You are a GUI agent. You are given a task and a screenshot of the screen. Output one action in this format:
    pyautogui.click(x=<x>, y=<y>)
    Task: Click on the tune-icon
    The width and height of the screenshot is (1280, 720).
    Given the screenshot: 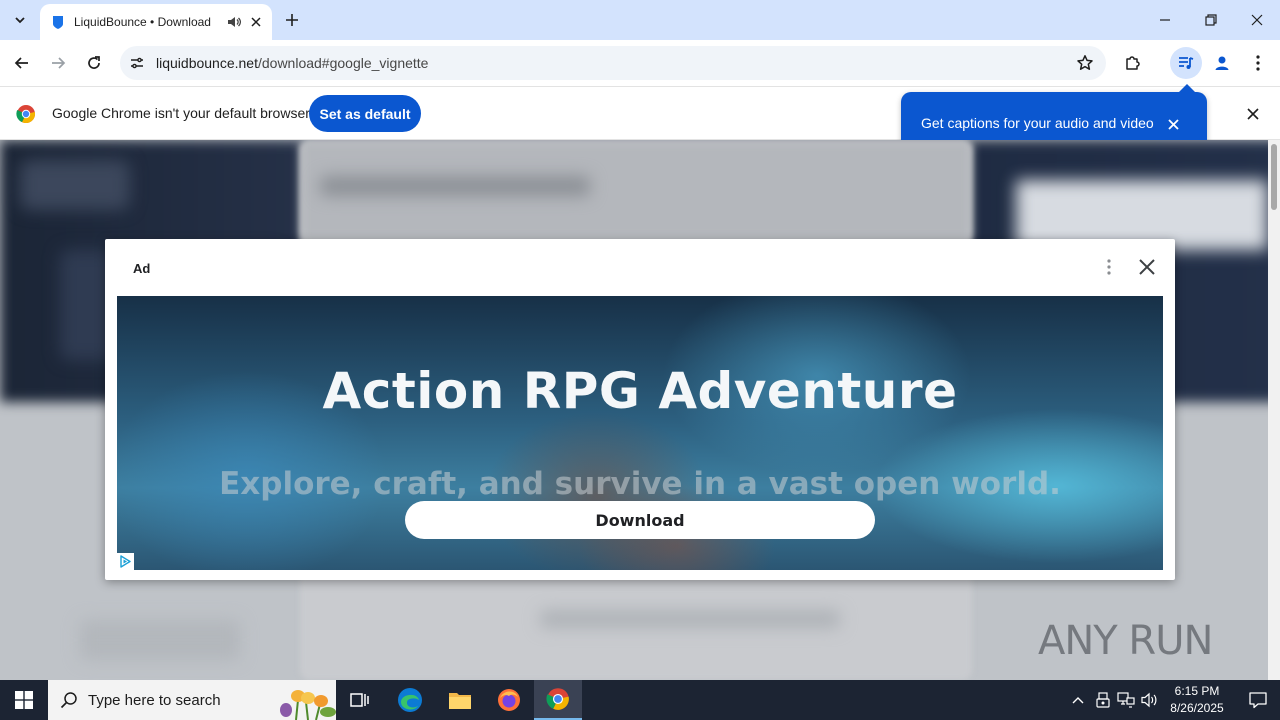 What is the action you would take?
    pyautogui.click(x=137, y=63)
    